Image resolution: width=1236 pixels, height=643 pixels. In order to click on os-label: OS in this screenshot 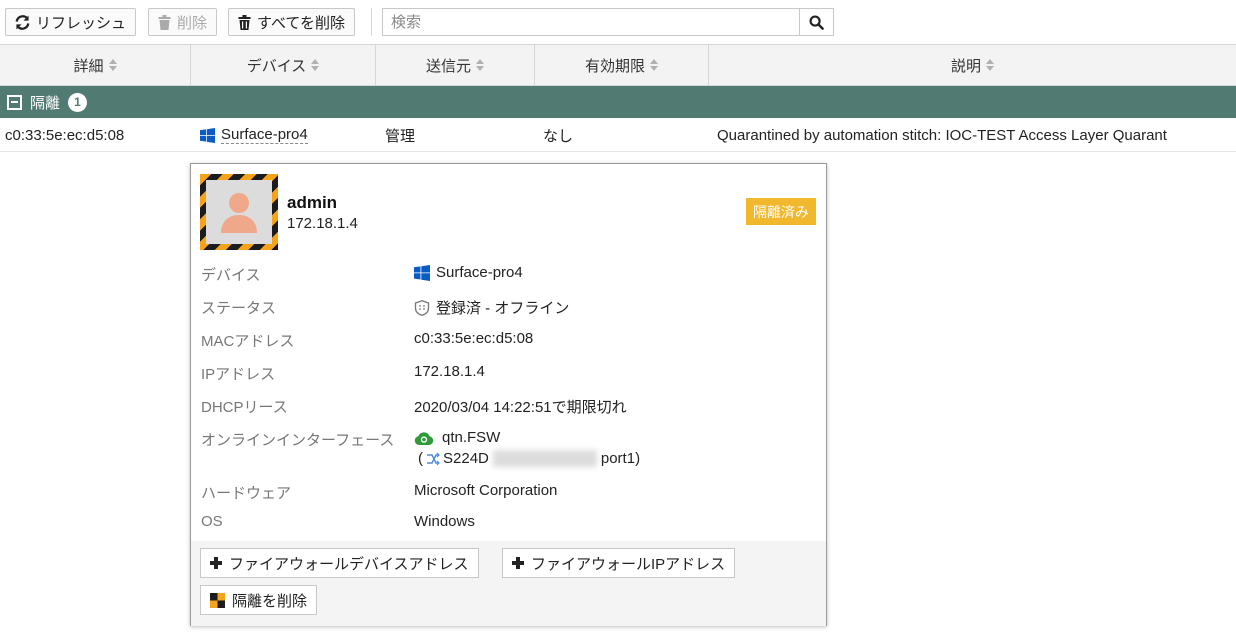, I will do `click(212, 521)`.